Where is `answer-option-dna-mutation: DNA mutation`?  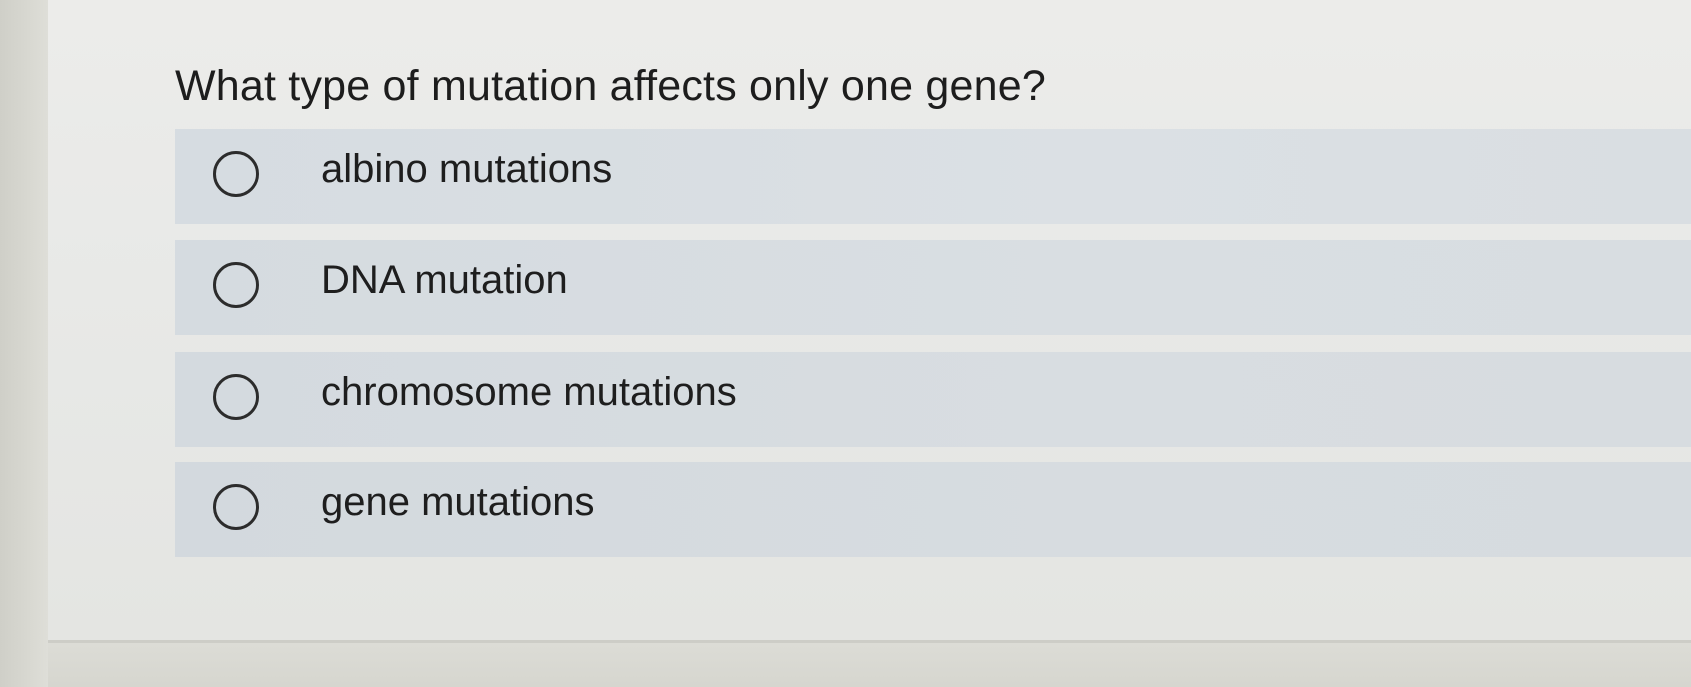 answer-option-dna-mutation: DNA mutation is located at coordinates (933, 287).